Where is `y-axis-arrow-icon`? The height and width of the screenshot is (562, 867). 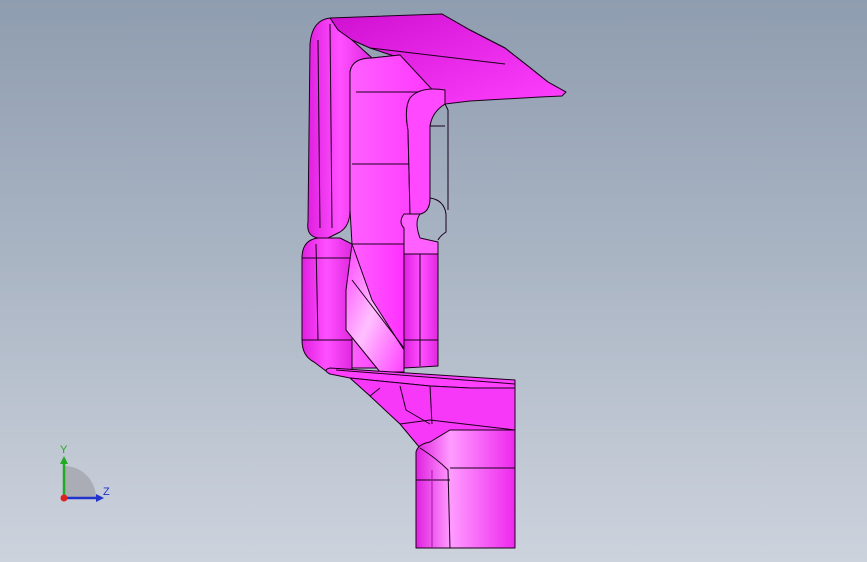 y-axis-arrow-icon is located at coordinates (64, 460).